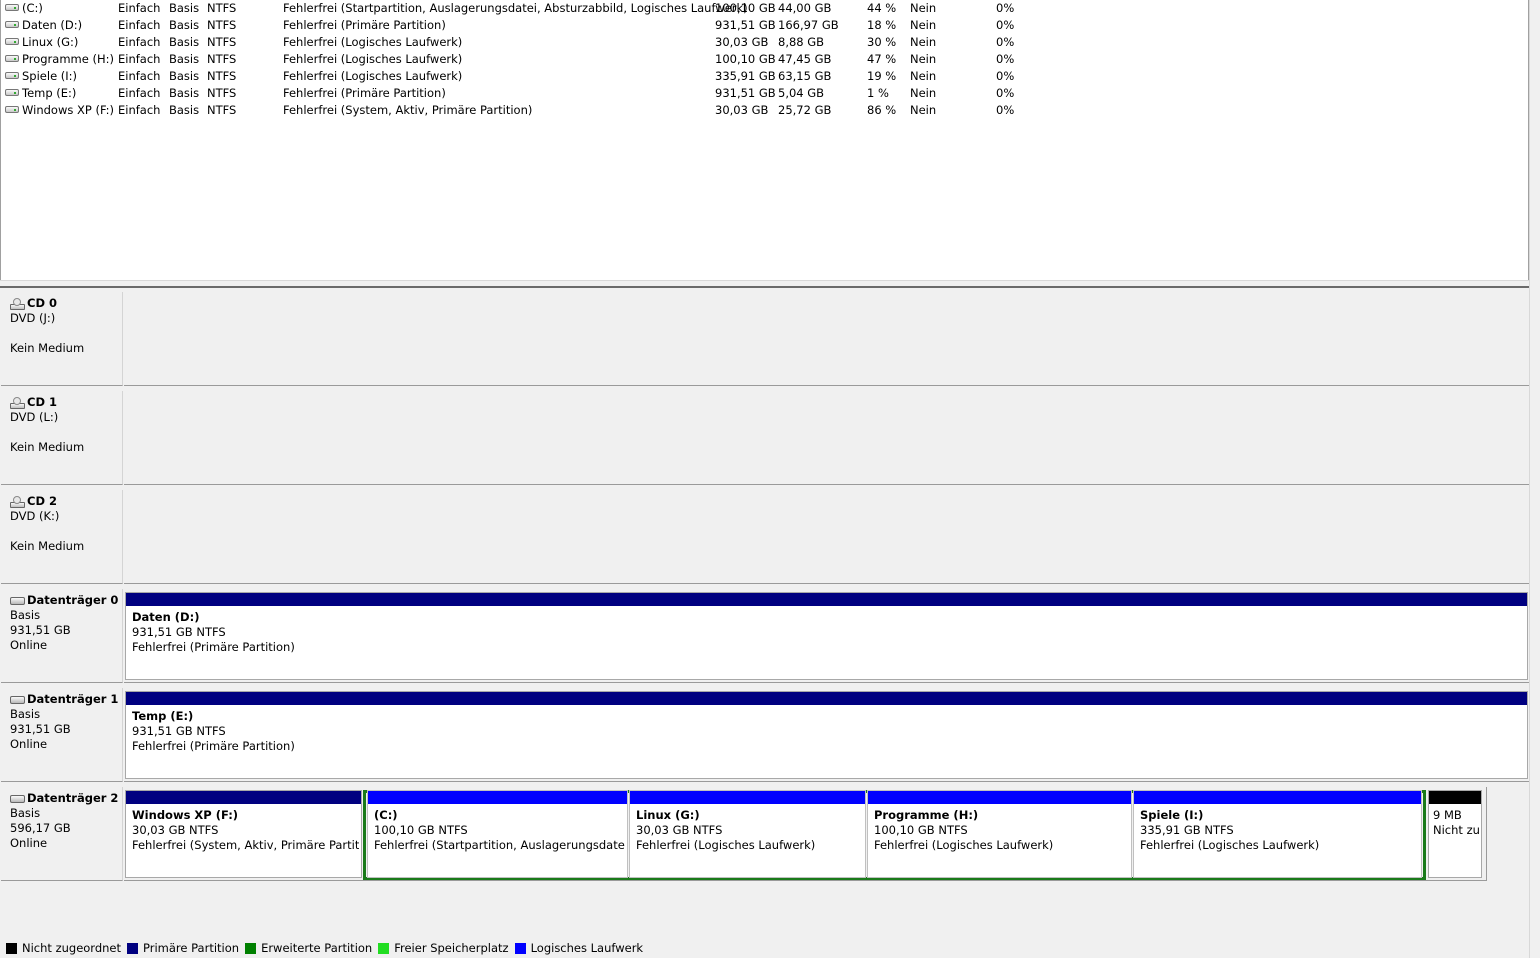 This screenshot has height=958, width=1540. Describe the element at coordinates (364, 93) in the screenshot. I see `volume-status: Fehlerfrei (Primäre Partition)` at that location.